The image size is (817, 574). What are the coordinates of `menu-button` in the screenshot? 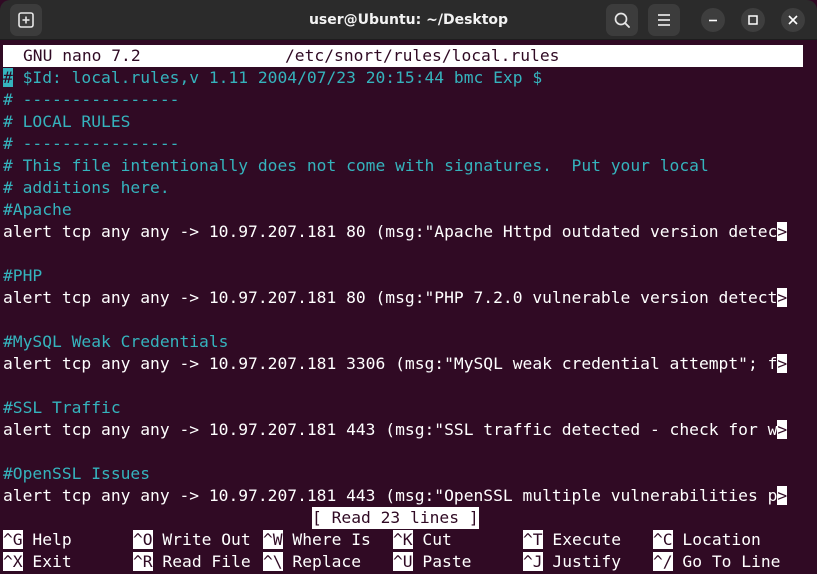 It's located at (664, 20).